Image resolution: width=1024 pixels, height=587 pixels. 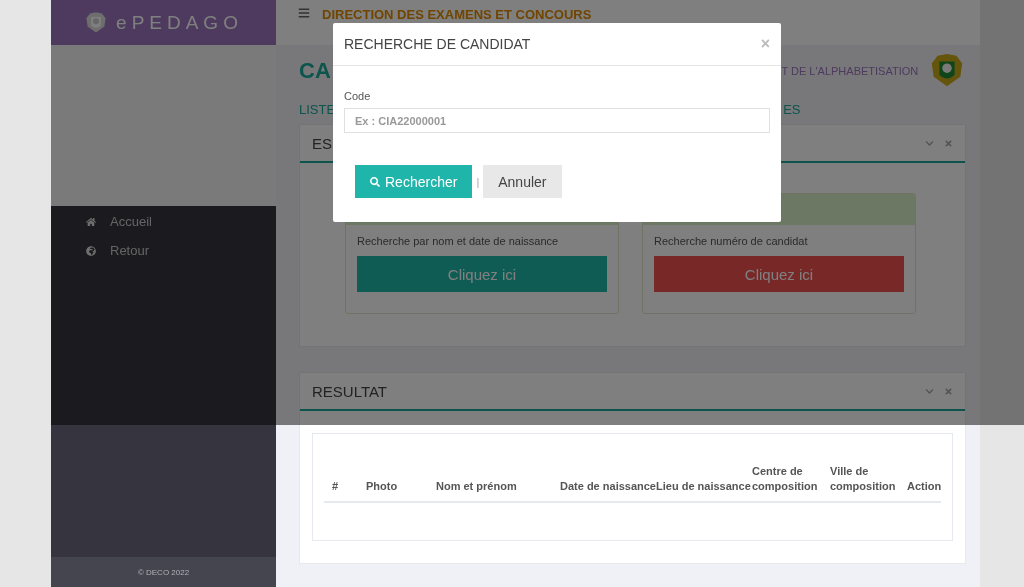 I want to click on close-button: ×, so click(x=765, y=44).